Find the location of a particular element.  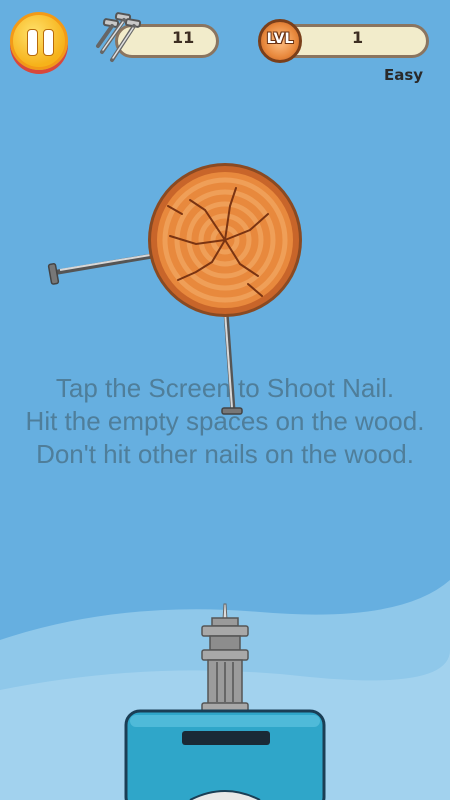

nail-launcher is located at coordinates (225, 701).